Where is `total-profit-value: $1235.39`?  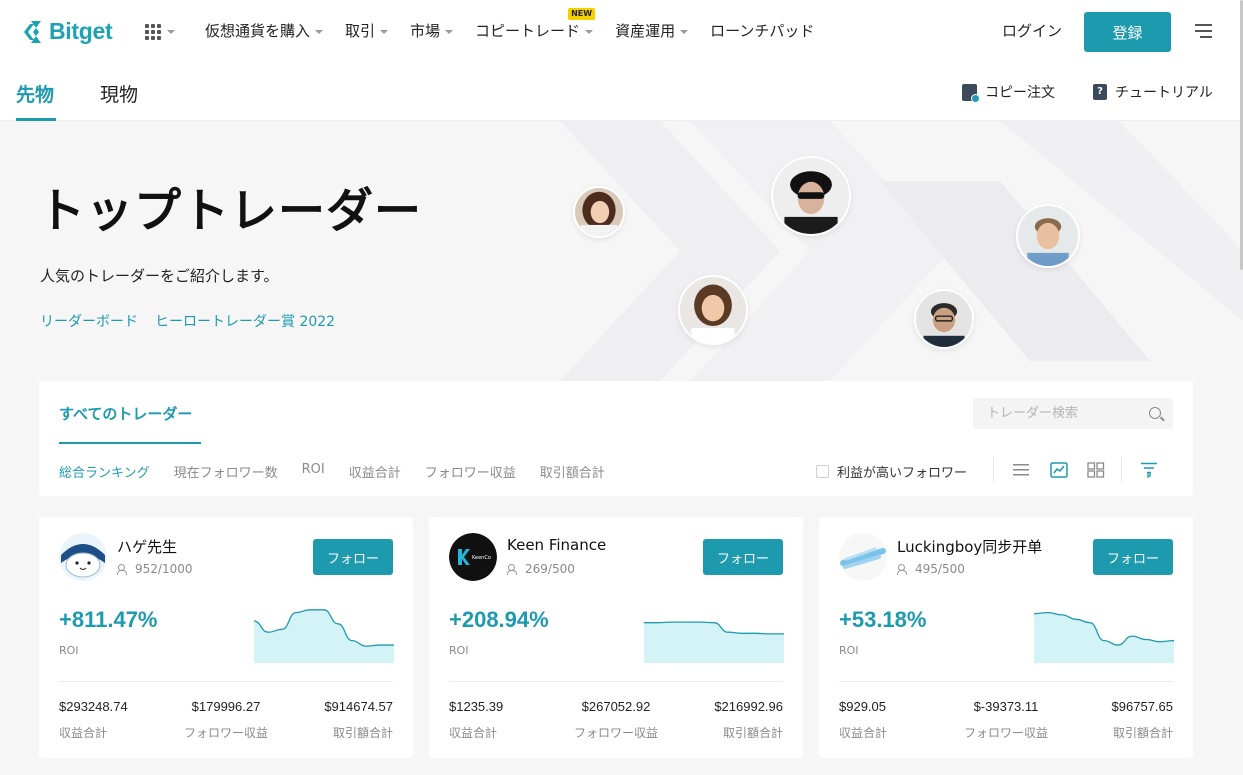 total-profit-value: $1235.39 is located at coordinates (476, 706).